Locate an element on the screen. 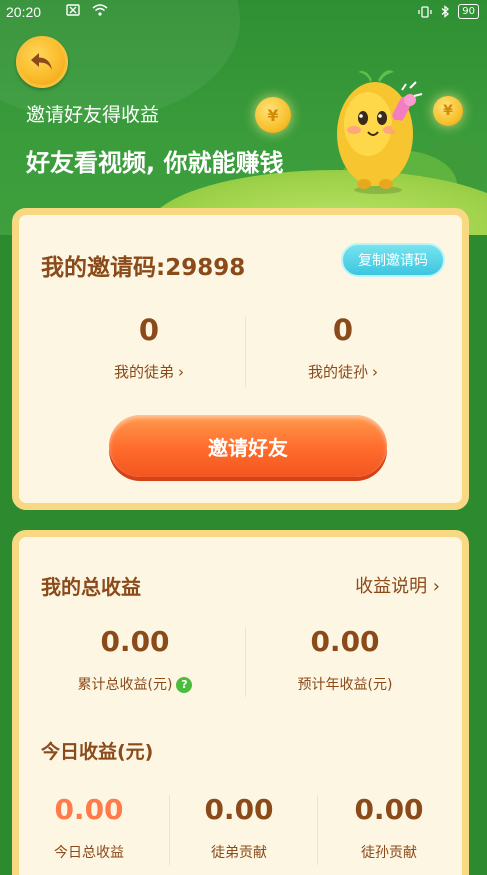 Image resolution: width=487 pixels, height=875 pixels. my-grand-disciples: 0 我的徒孙 › is located at coordinates (343, 347).